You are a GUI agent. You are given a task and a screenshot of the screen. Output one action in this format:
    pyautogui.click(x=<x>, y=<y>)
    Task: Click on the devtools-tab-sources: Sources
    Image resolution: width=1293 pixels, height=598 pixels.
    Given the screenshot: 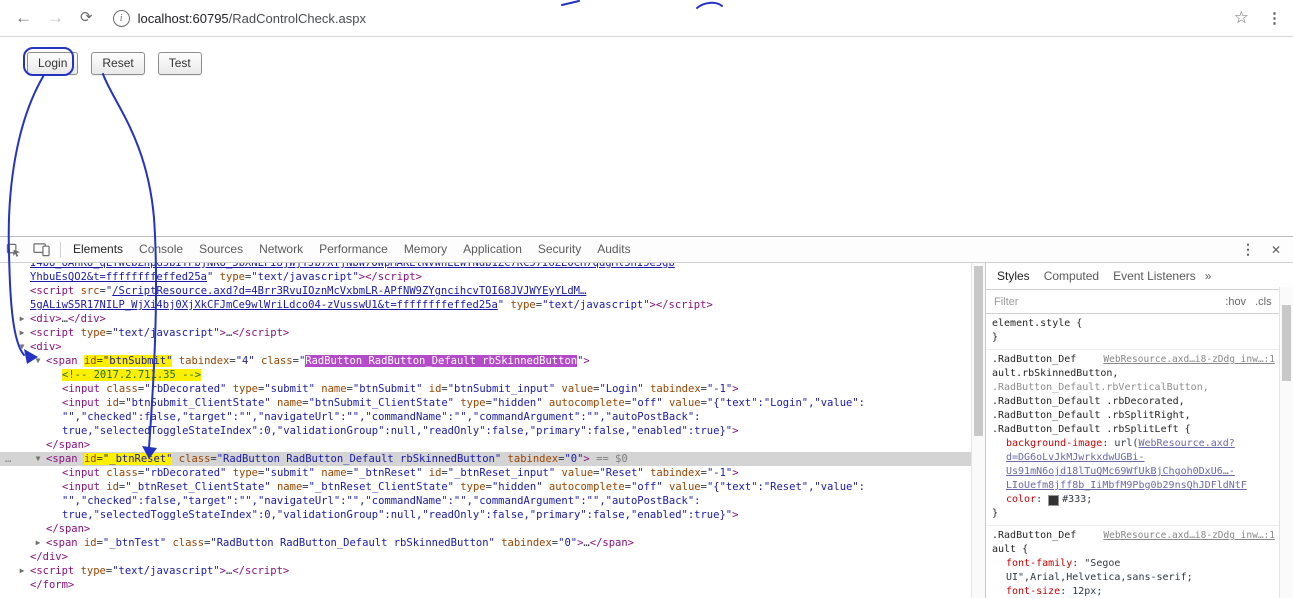 What is the action you would take?
    pyautogui.click(x=221, y=249)
    